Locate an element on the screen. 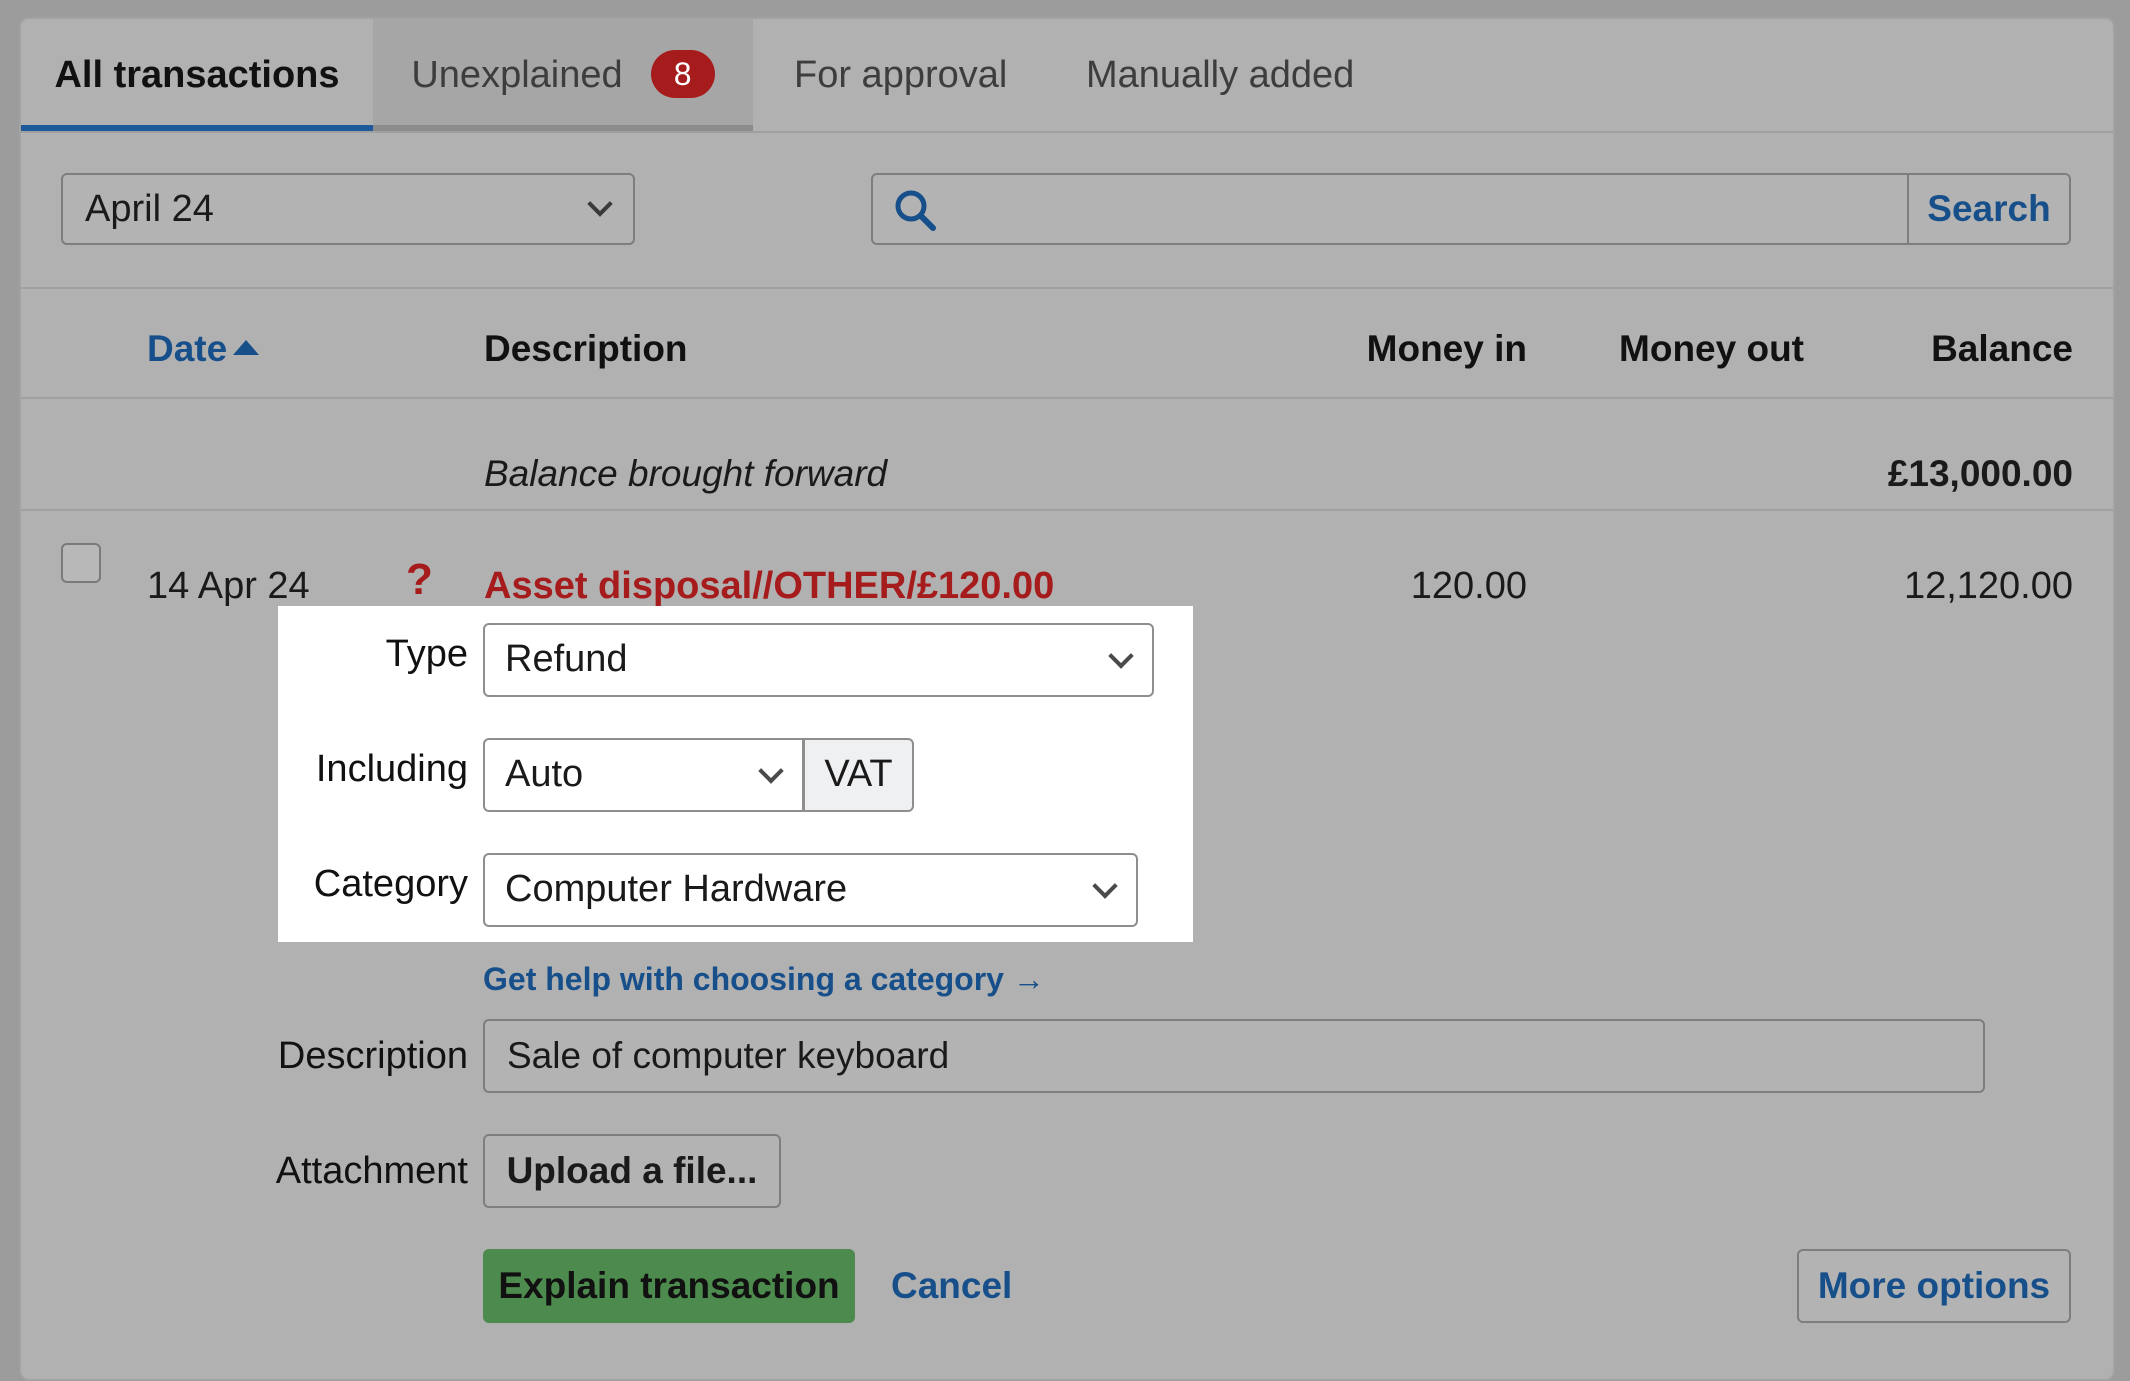  unexplained-count-badge: 8 is located at coordinates (682, 73).